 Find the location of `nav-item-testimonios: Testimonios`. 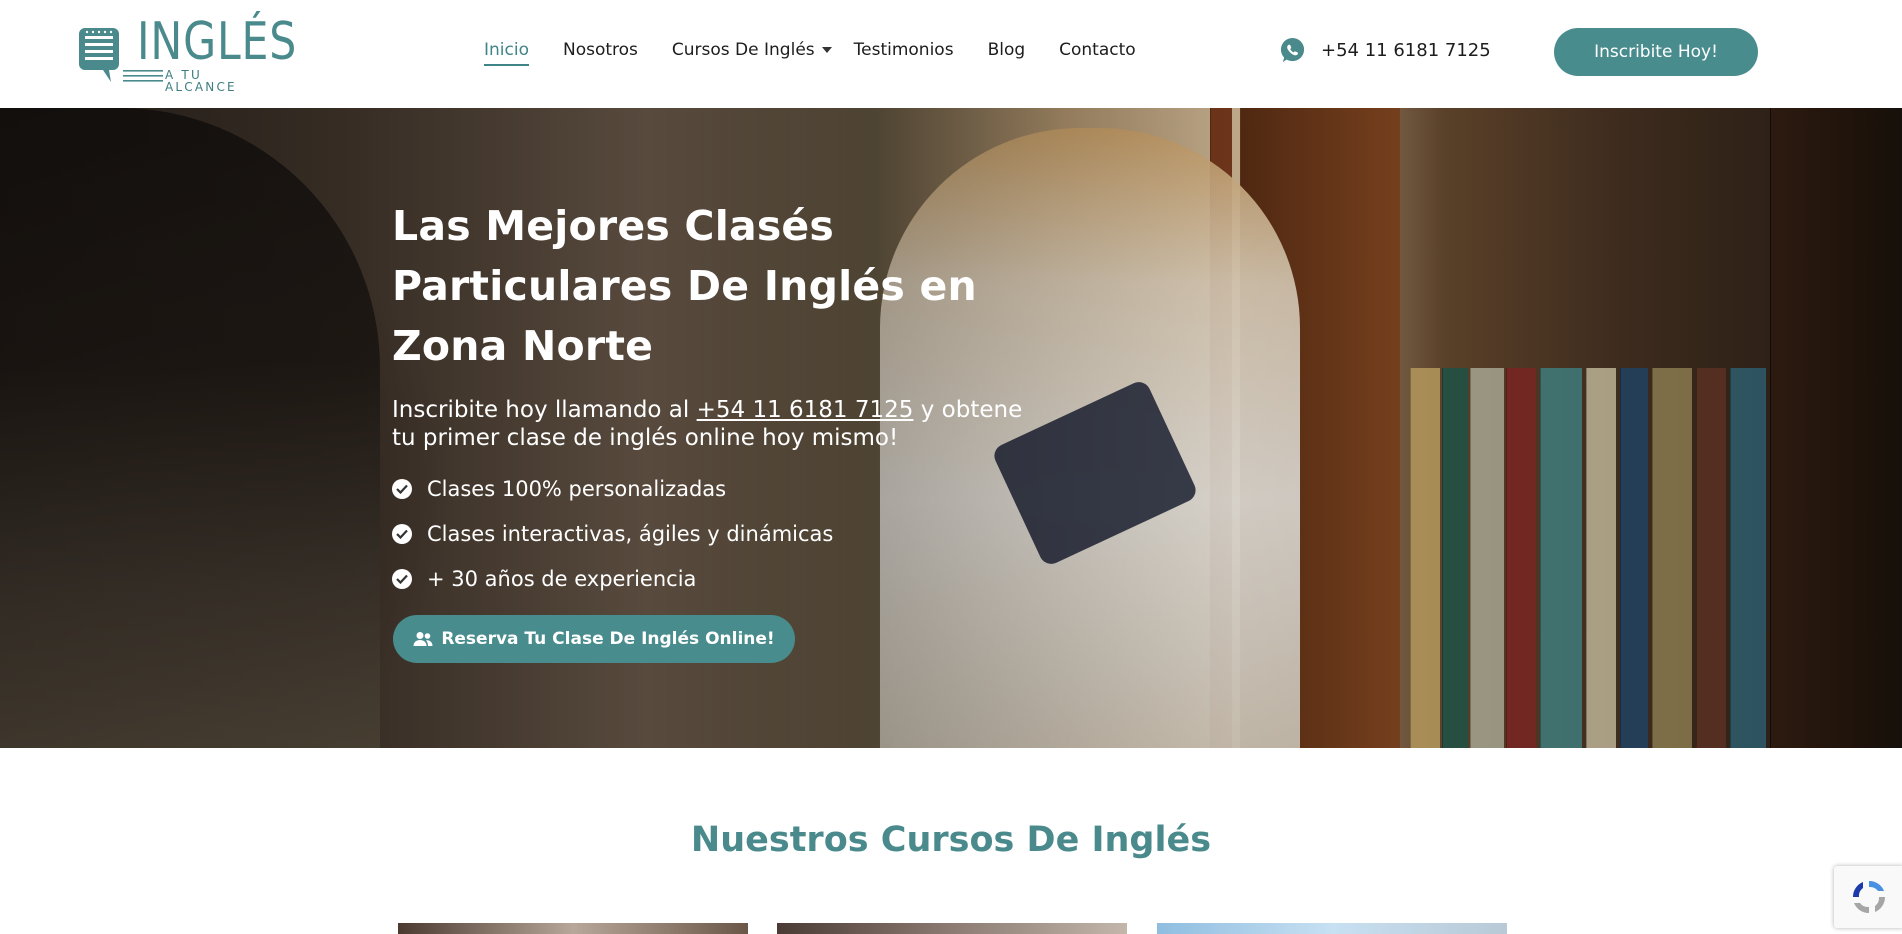

nav-item-testimonios: Testimonios is located at coordinates (904, 50).